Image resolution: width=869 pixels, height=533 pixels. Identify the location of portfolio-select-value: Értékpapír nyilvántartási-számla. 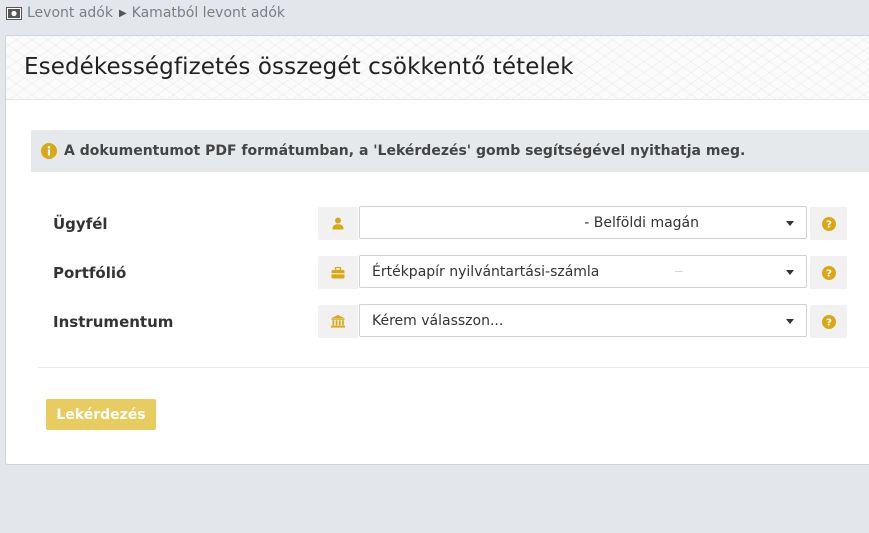
(486, 272).